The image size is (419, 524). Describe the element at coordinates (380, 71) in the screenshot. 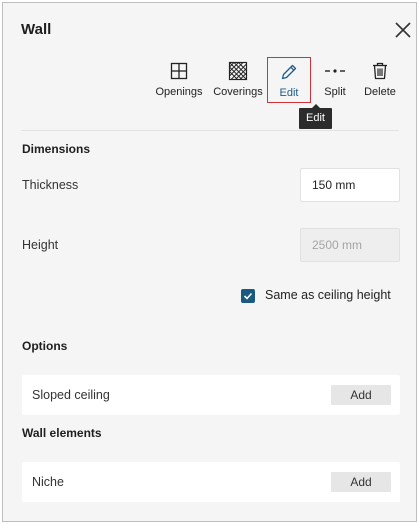

I see `trash-icon` at that location.